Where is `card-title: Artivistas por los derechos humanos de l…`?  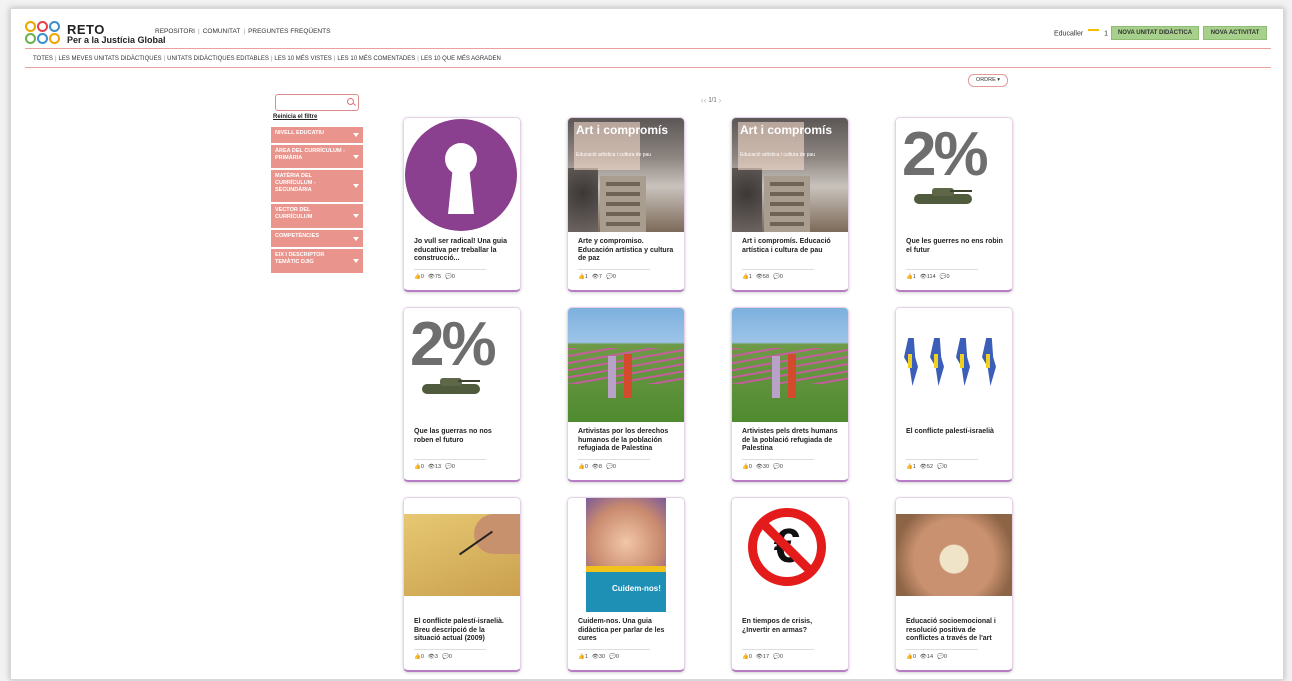 card-title: Artivistas por los derechos humanos de l… is located at coordinates (627, 441).